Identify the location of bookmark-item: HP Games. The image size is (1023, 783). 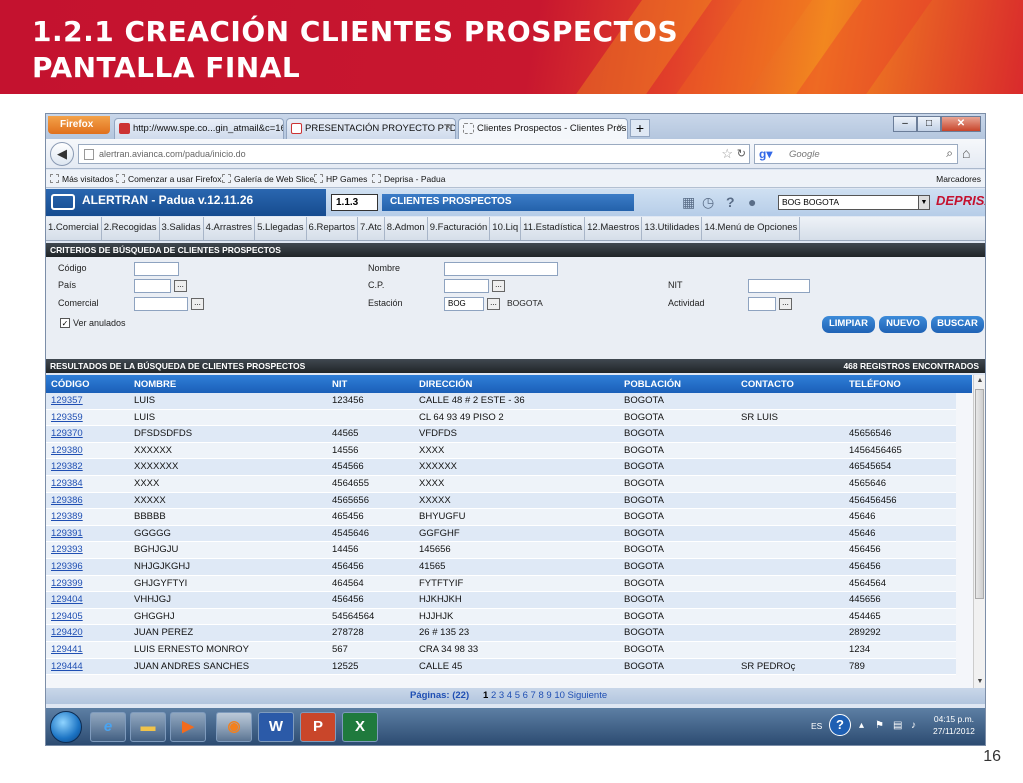
(340, 179).